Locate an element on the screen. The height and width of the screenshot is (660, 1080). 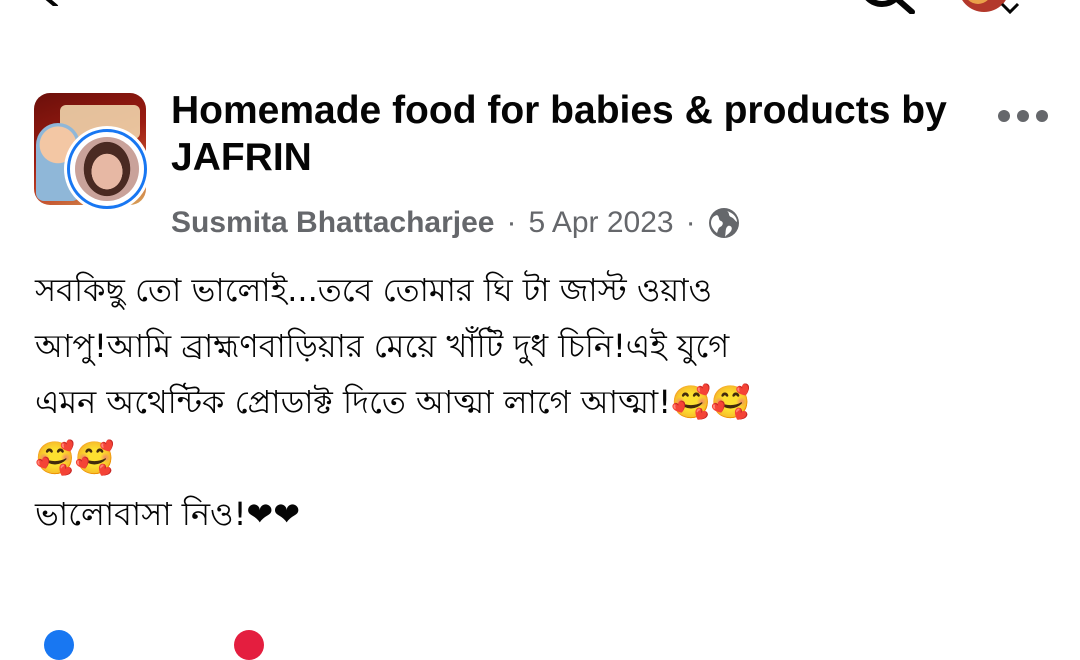
group-avatar is located at coordinates (95, 154).